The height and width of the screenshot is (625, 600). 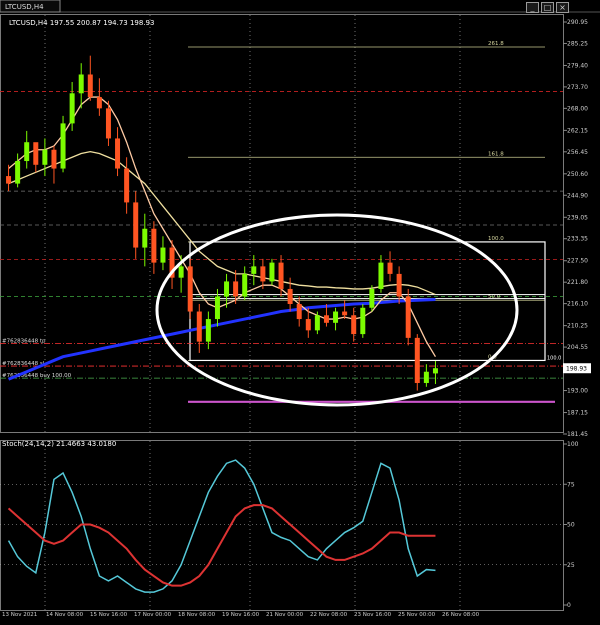 I want to click on stoch-y-tick-label: 75, so click(x=571, y=484).